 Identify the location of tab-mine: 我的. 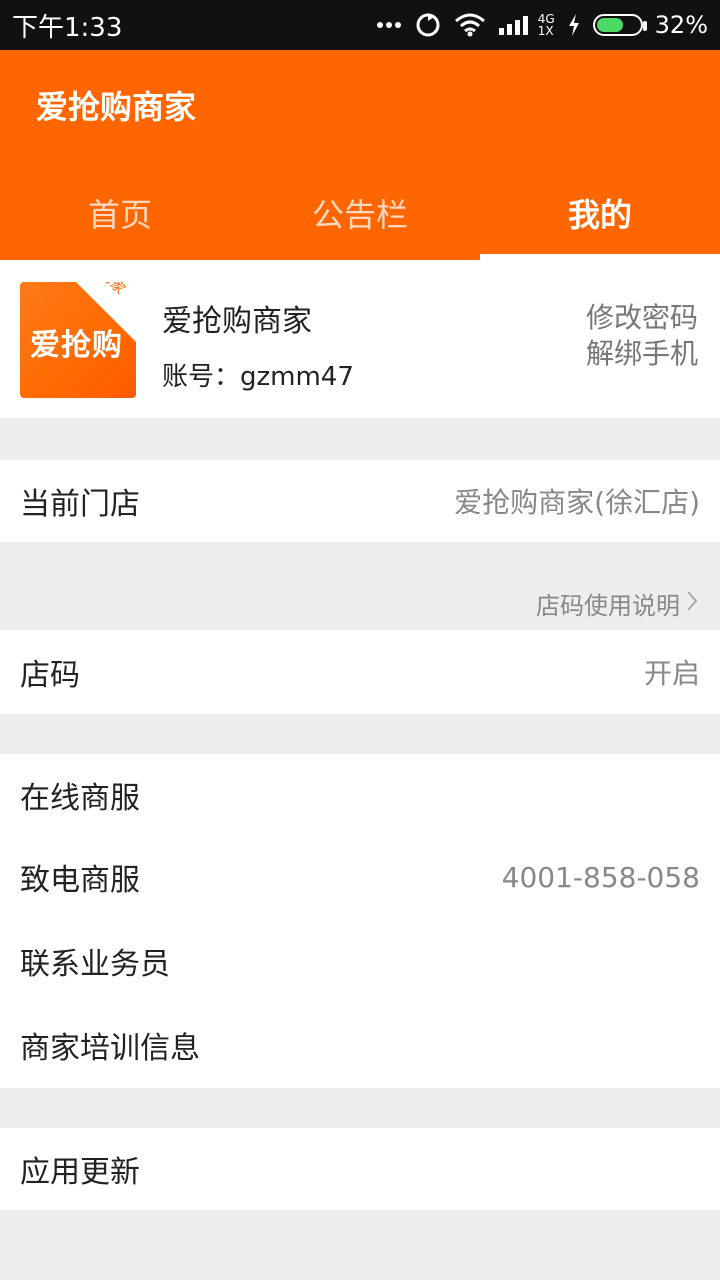
(600, 213).